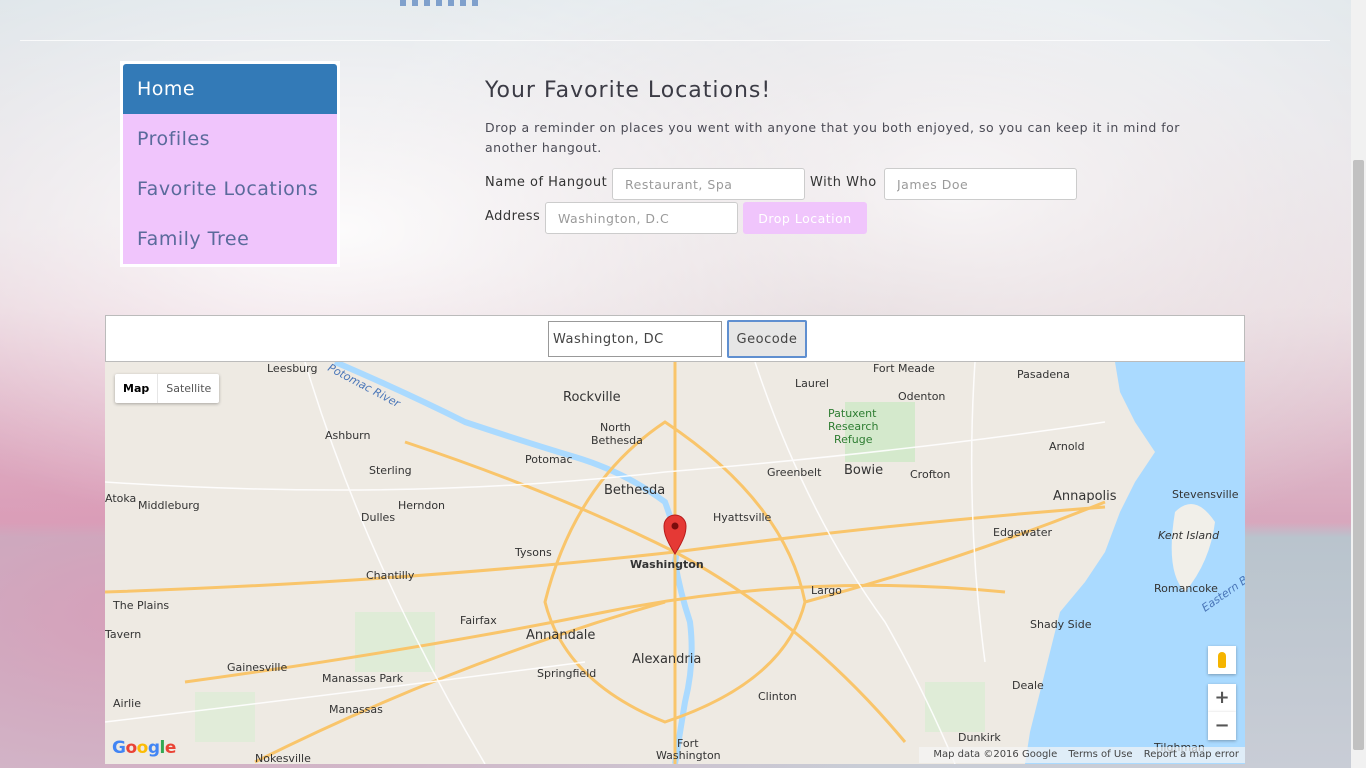 The width and height of the screenshot is (1366, 768). Describe the element at coordinates (904, 368) in the screenshot. I see `svg-text: Fort Meade` at that location.